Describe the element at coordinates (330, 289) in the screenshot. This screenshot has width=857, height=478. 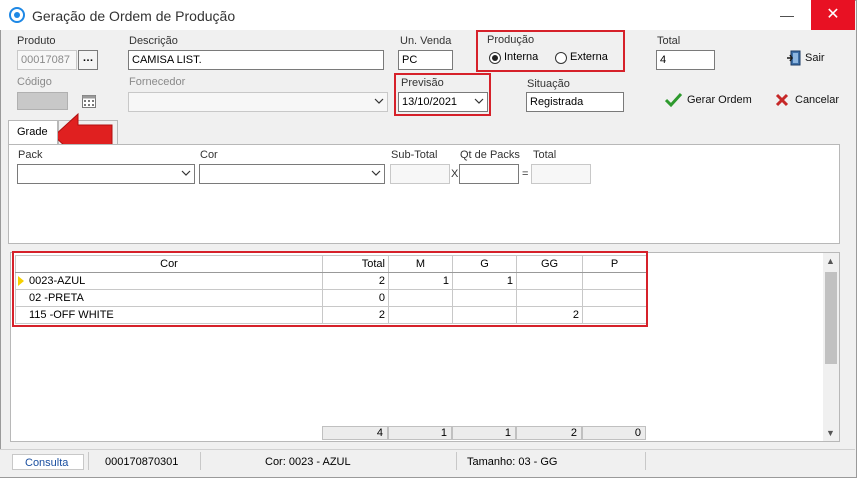
I see `grid-highlight-box` at that location.